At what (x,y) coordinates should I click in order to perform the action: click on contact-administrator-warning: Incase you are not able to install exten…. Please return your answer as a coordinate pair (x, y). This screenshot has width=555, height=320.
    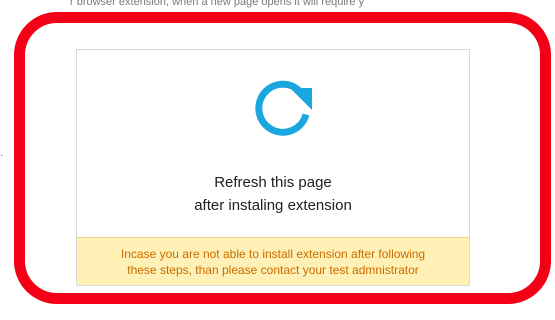
    Looking at the image, I should click on (273, 261).